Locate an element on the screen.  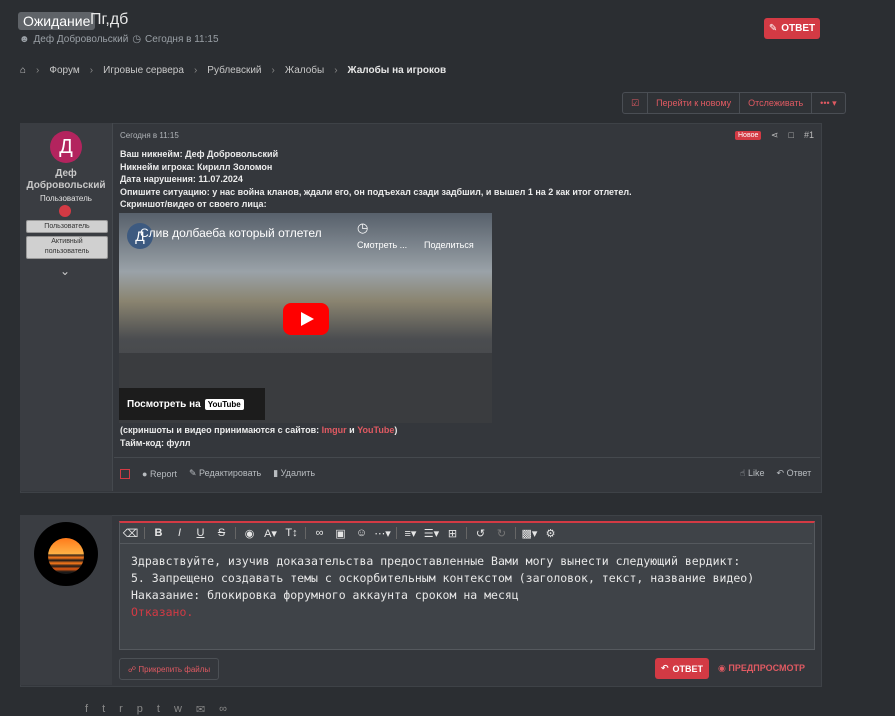
pencil-icon: ✎ is located at coordinates (773, 28).